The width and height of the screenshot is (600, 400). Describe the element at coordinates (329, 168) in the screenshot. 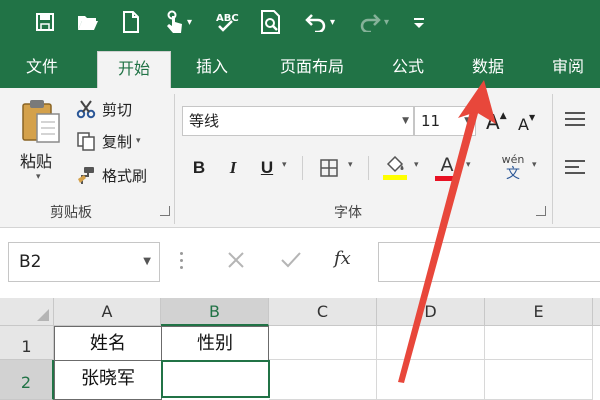

I see `borders-icon` at that location.